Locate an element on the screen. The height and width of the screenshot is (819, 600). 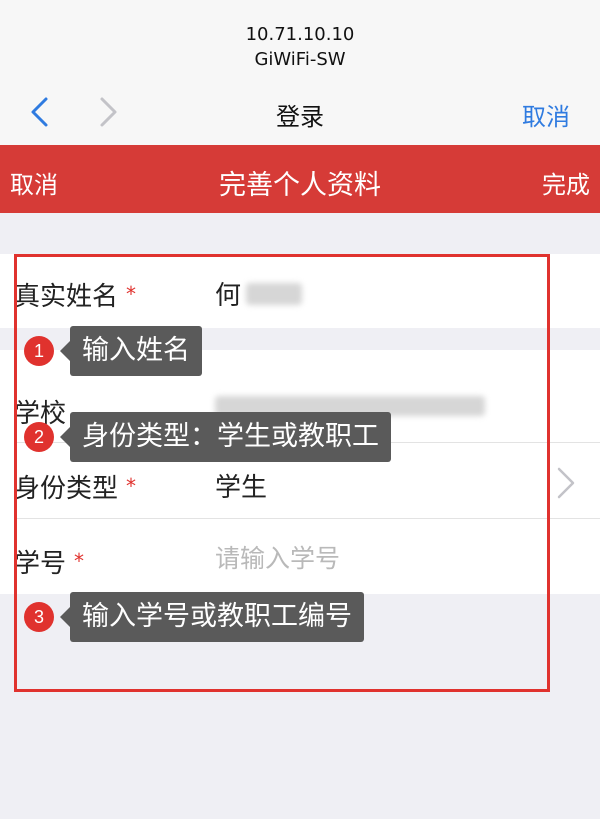
nav-title: 登录 is located at coordinates (300, 117).